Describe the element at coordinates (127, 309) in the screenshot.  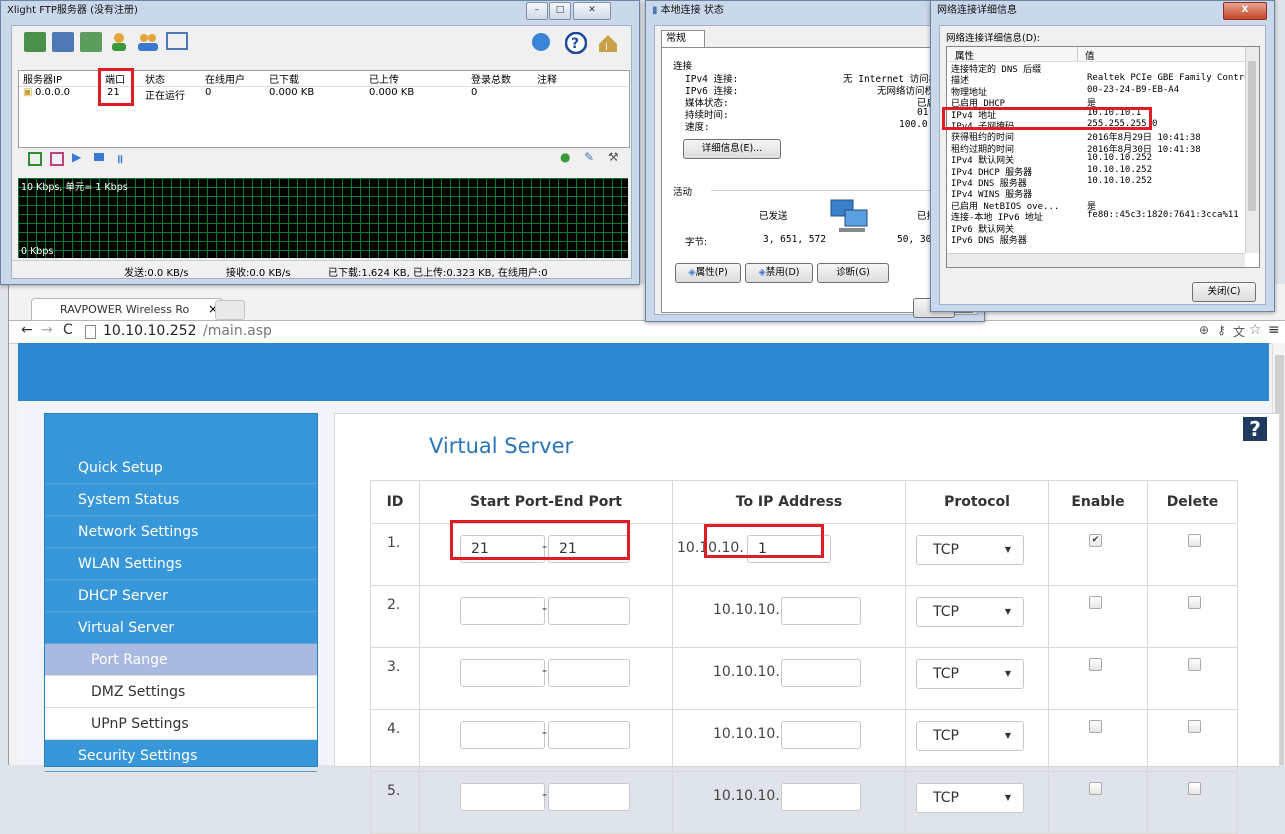
I see `browser-tab: RAVPOWER Wireless Ro ×` at that location.